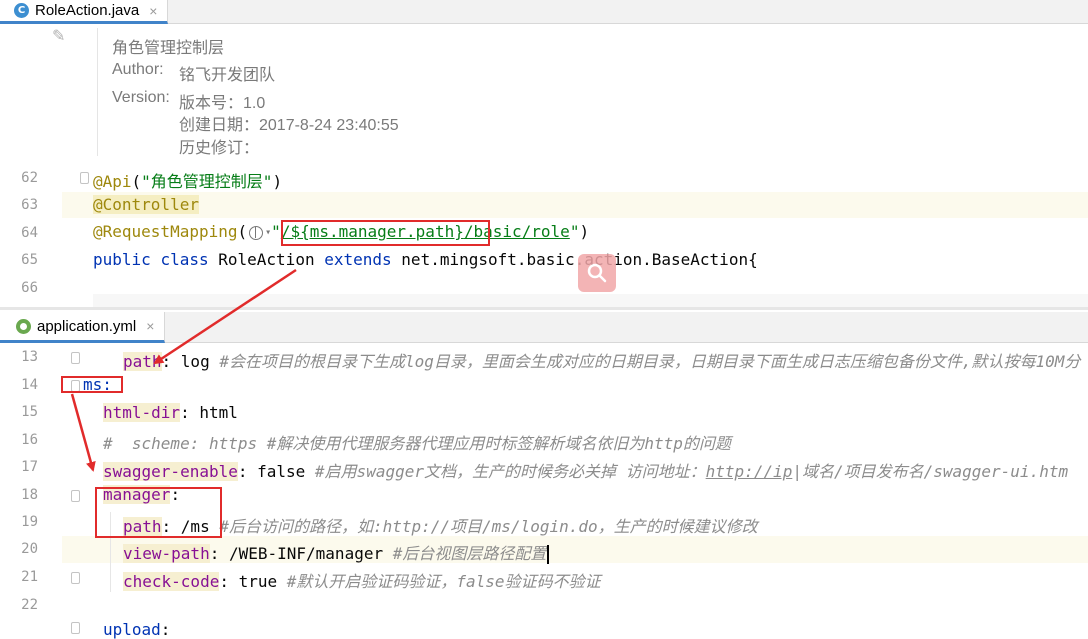 The height and width of the screenshot is (639, 1088). Describe the element at coordinates (225, 316) in the screenshot. I see `arrow-to-path` at that location.